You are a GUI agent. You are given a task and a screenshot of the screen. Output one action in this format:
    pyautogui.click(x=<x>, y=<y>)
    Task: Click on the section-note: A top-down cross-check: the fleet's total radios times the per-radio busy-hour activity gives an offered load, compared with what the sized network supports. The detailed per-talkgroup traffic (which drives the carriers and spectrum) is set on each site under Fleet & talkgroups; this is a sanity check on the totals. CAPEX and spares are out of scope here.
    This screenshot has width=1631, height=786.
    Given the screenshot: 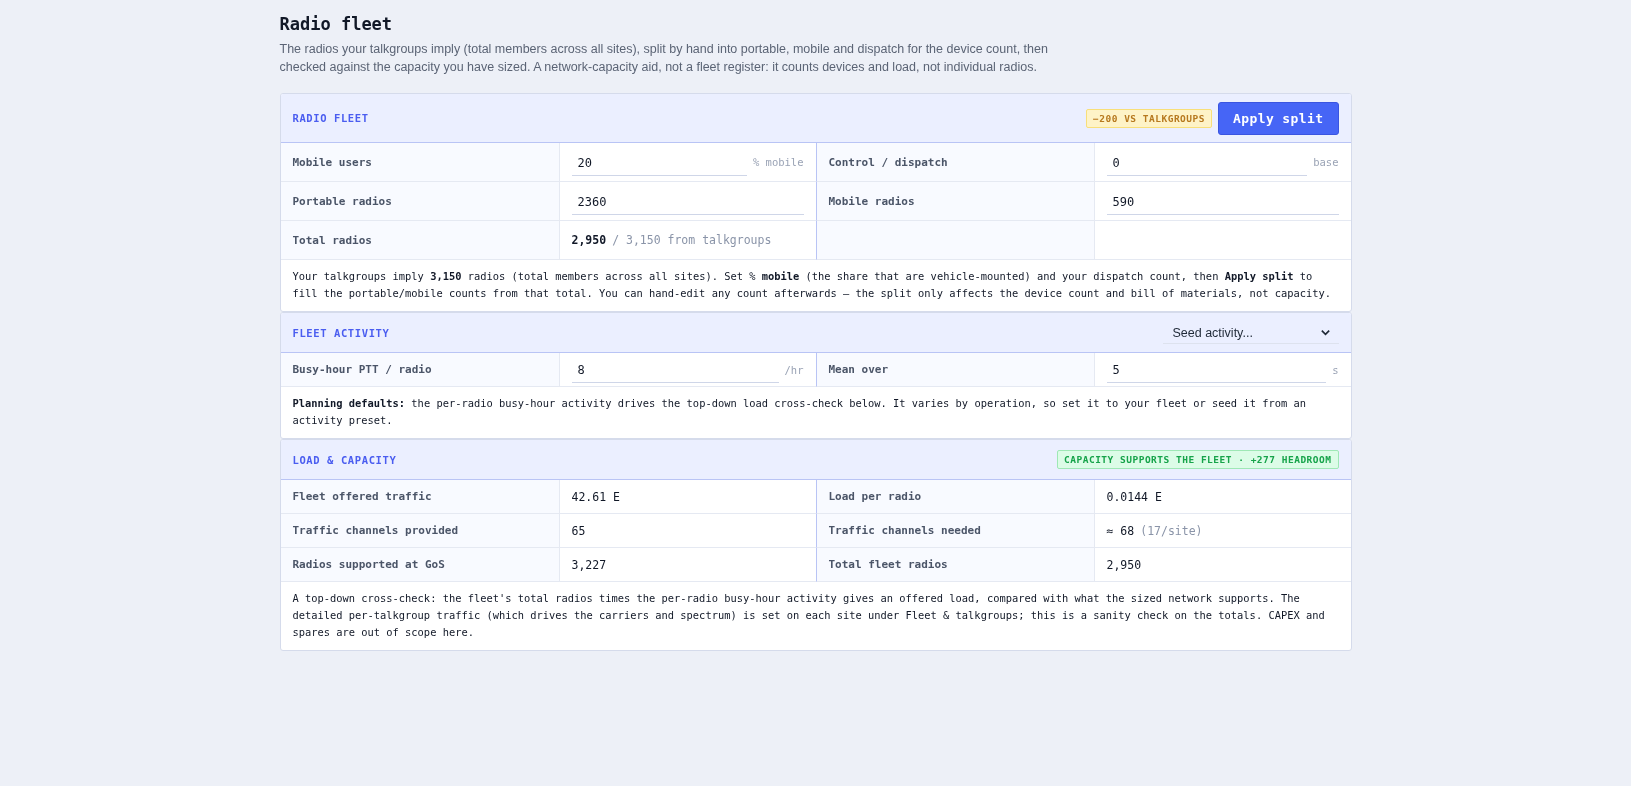 What is the action you would take?
    pyautogui.click(x=808, y=615)
    